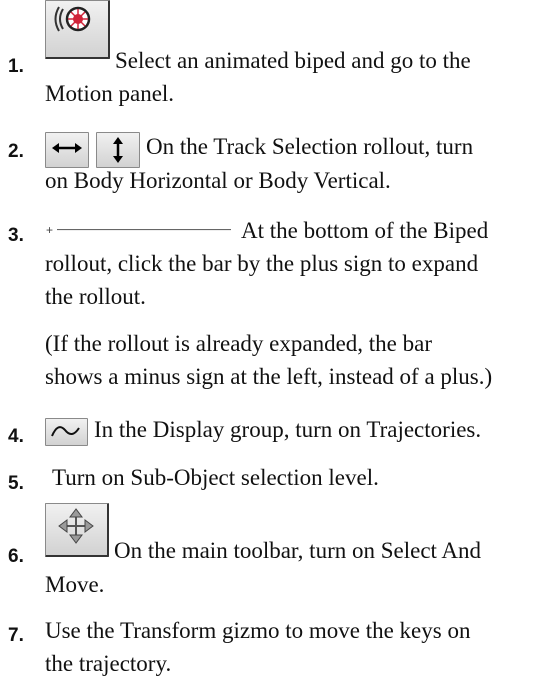 The image size is (550, 690). What do you see at coordinates (16, 151) in the screenshot?
I see `step-number: 2.` at bounding box center [16, 151].